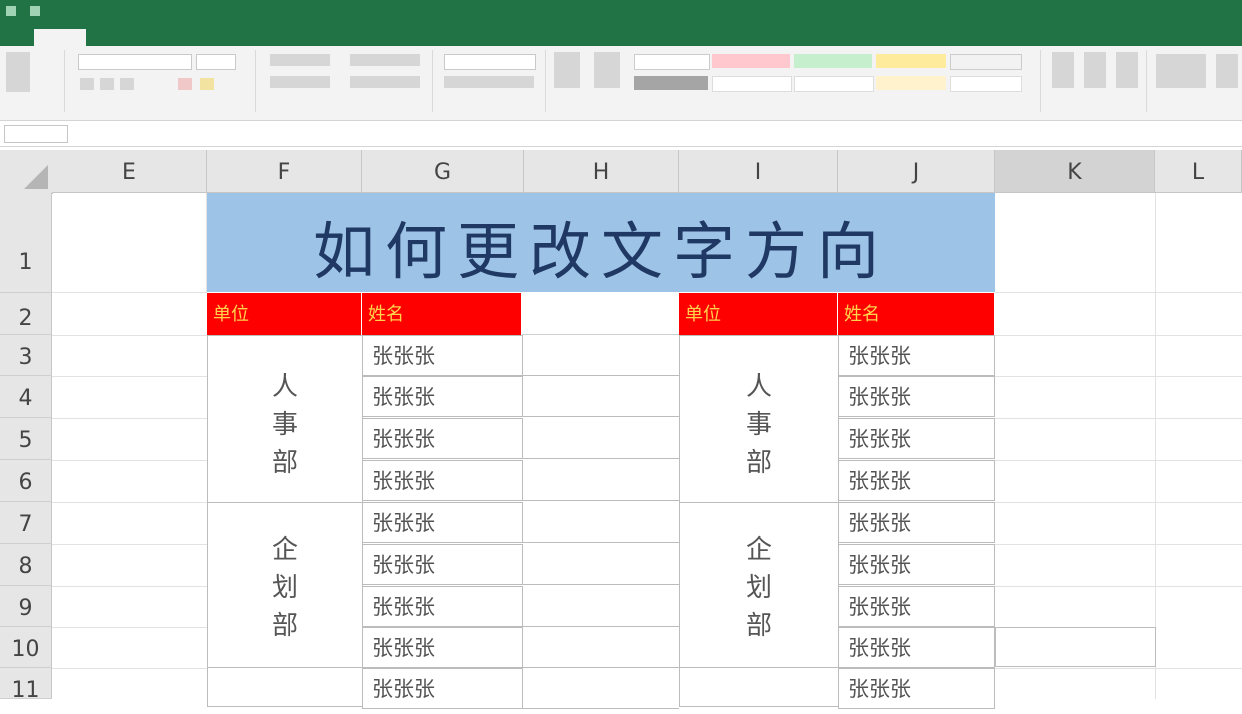  I want to click on column-header-i: I, so click(758, 171).